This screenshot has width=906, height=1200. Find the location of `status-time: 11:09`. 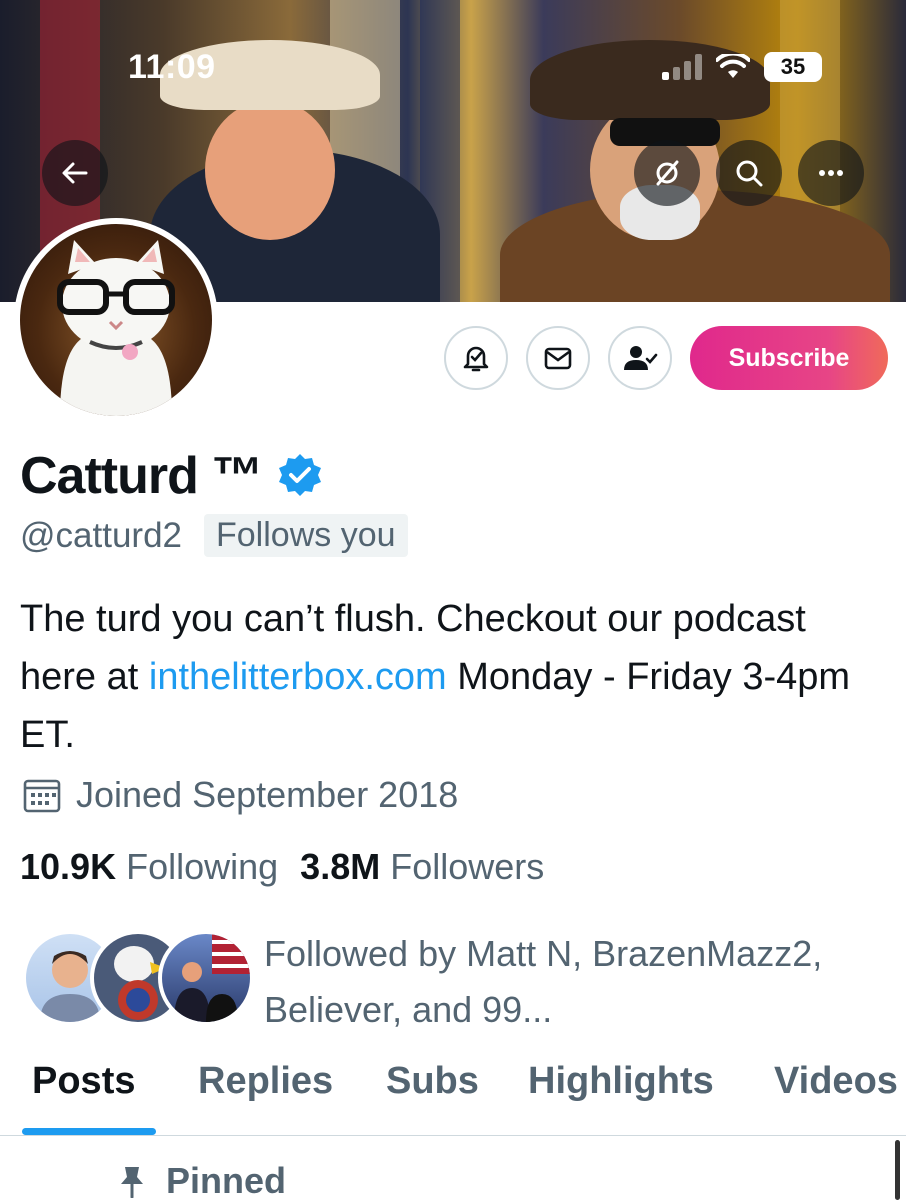

status-time: 11:09 is located at coordinates (172, 67).